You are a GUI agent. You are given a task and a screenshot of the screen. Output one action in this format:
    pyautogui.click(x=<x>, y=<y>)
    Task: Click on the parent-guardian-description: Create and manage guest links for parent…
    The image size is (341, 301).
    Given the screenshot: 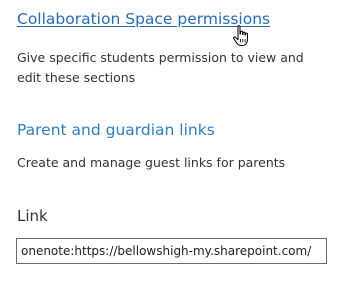 What is the action you would take?
    pyautogui.click(x=151, y=162)
    